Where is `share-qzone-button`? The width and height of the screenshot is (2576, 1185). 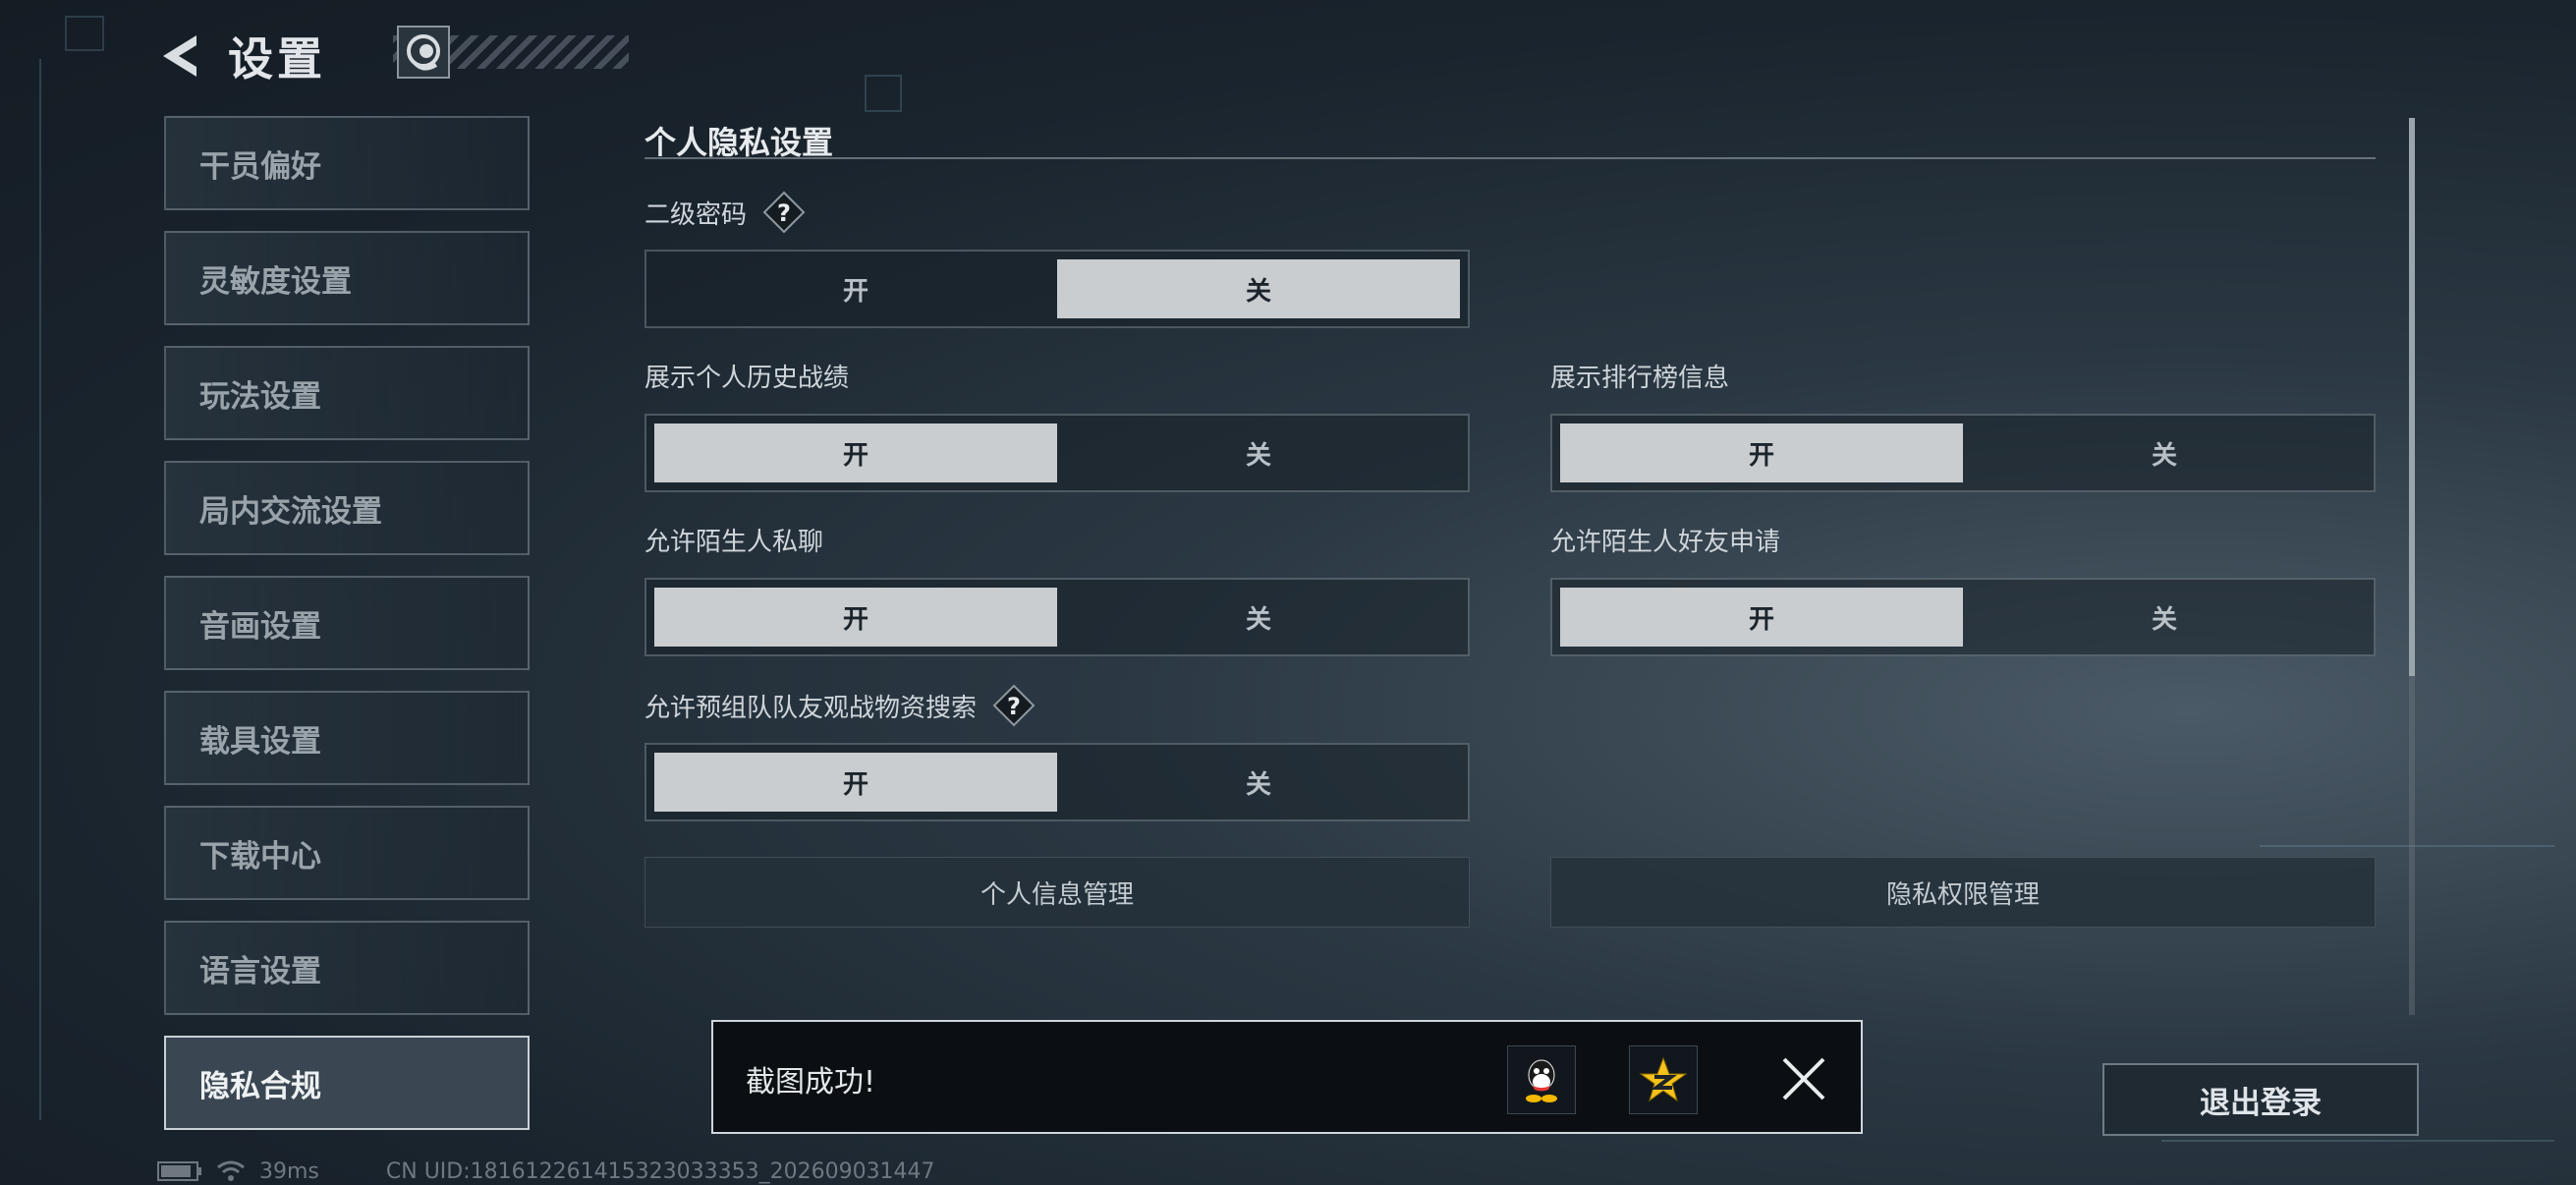
share-qzone-button is located at coordinates (1663, 1080).